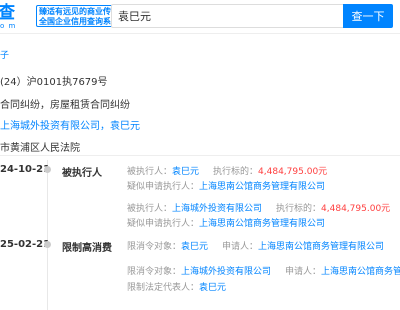  What do you see at coordinates (87, 248) in the screenshot?
I see `event-type: 限制高消费` at bounding box center [87, 248].